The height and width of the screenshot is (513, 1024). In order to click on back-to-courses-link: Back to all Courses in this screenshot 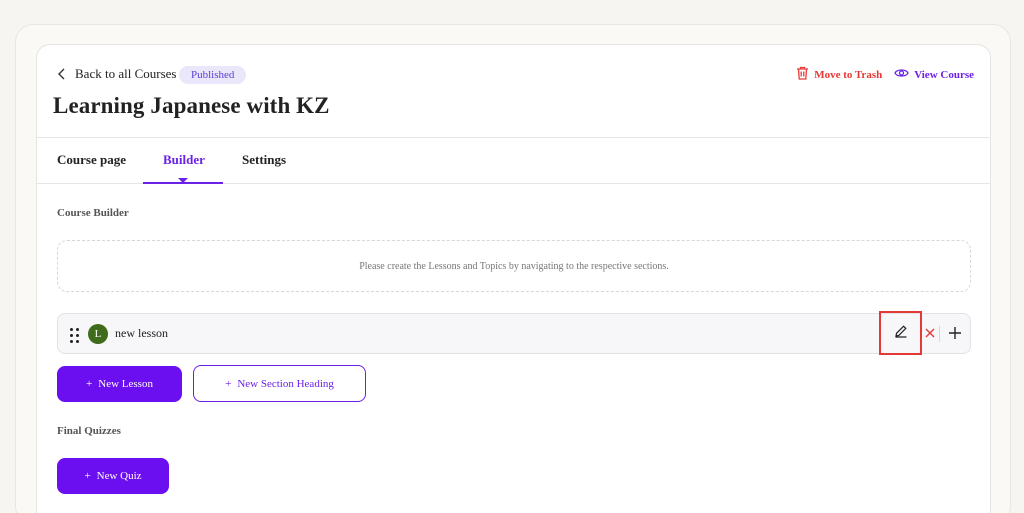, I will do `click(116, 74)`.